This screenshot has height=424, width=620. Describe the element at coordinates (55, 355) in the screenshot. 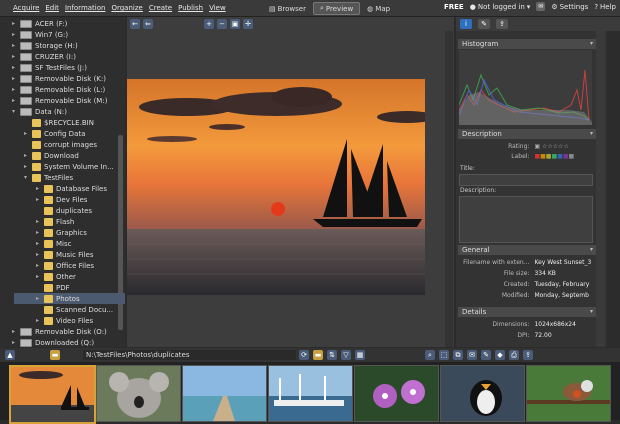

I see `folder-icon: ▬` at that location.